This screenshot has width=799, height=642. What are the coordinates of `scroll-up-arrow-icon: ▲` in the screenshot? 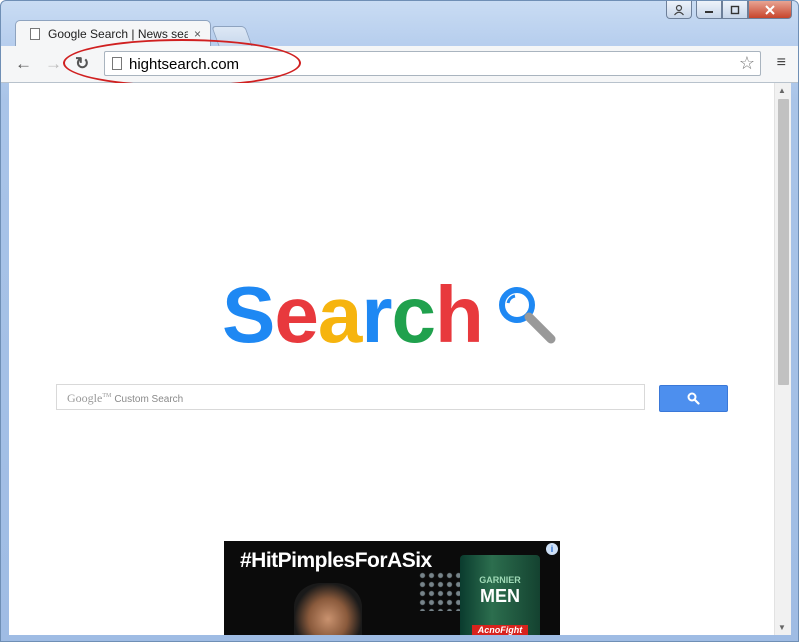 It's located at (782, 90).